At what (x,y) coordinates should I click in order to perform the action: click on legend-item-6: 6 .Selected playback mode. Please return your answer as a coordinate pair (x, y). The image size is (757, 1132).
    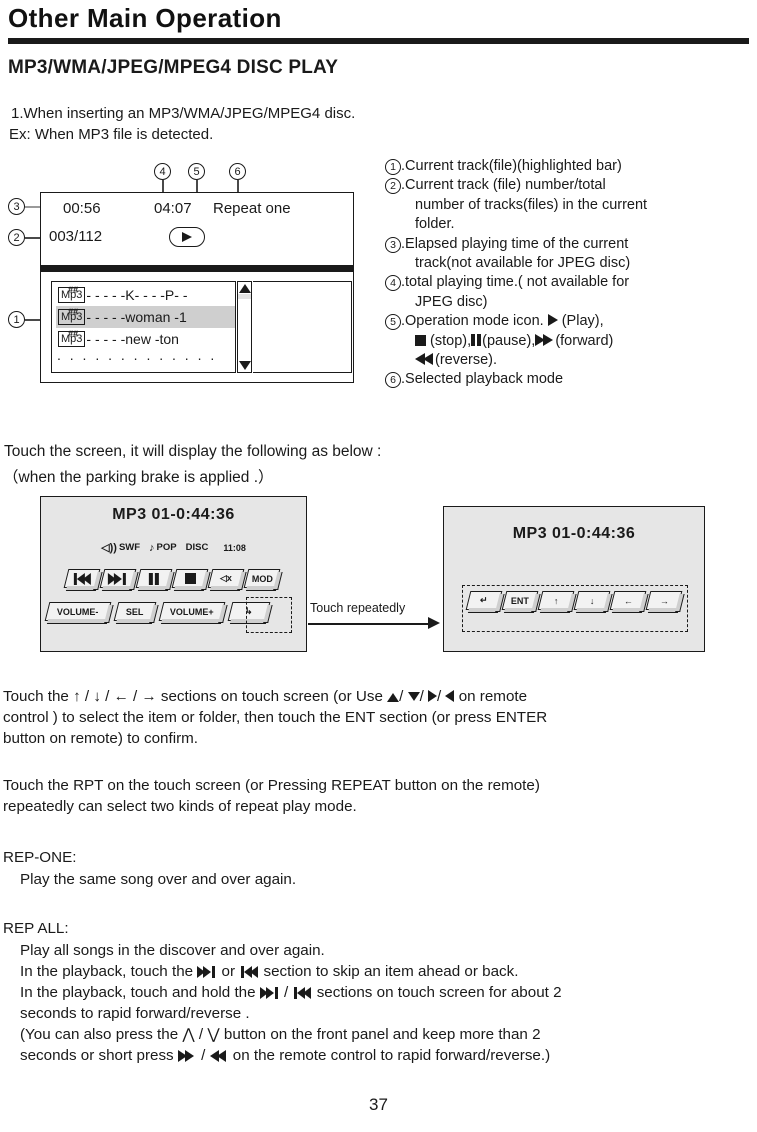
    Looking at the image, I should click on (571, 379).